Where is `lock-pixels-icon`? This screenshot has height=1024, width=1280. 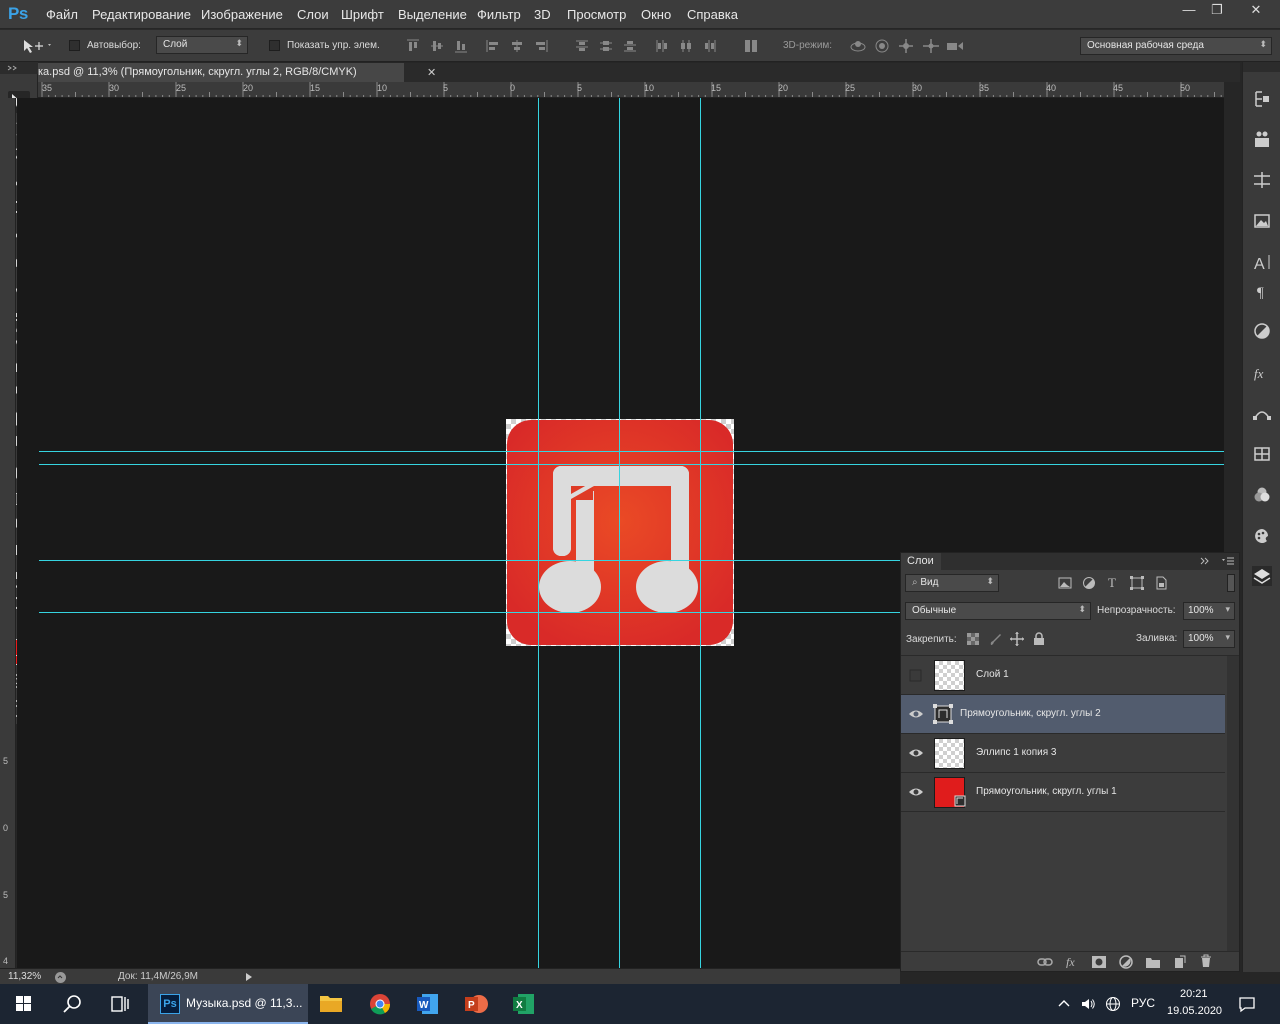 lock-pixels-icon is located at coordinates (996, 639).